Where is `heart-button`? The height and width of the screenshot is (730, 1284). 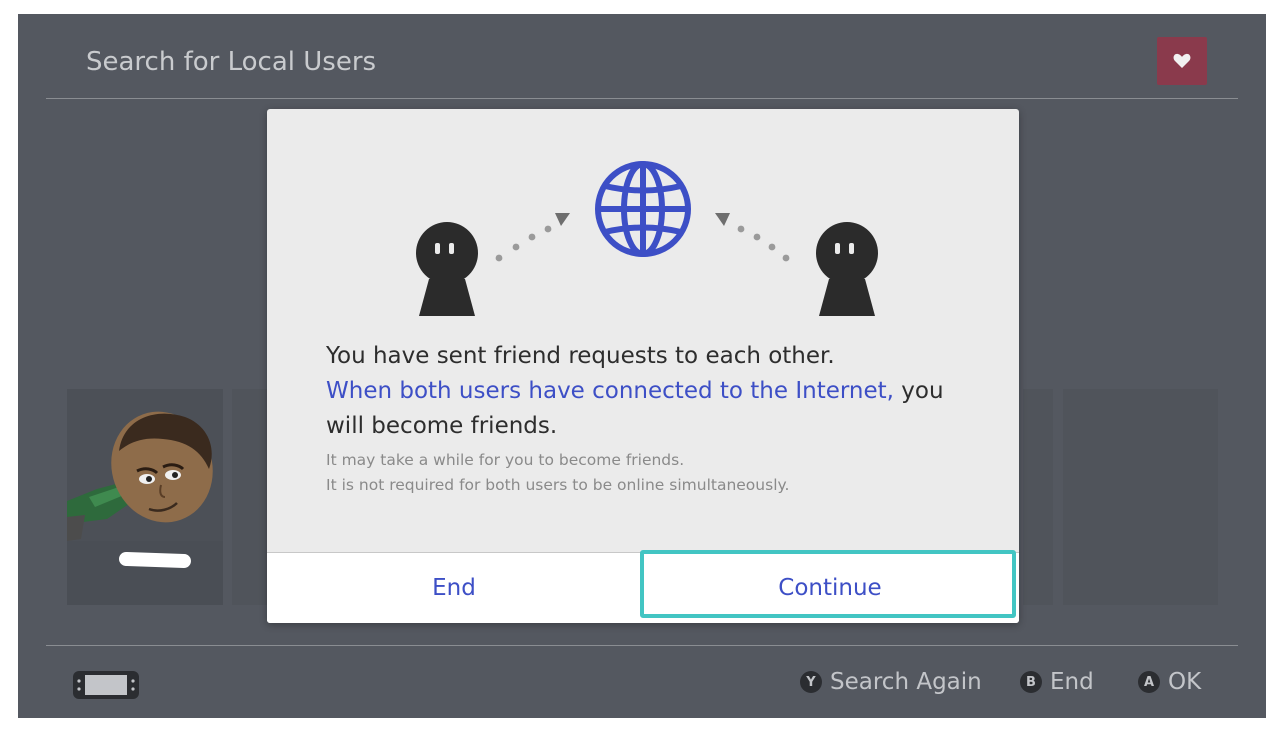 heart-button is located at coordinates (1182, 61).